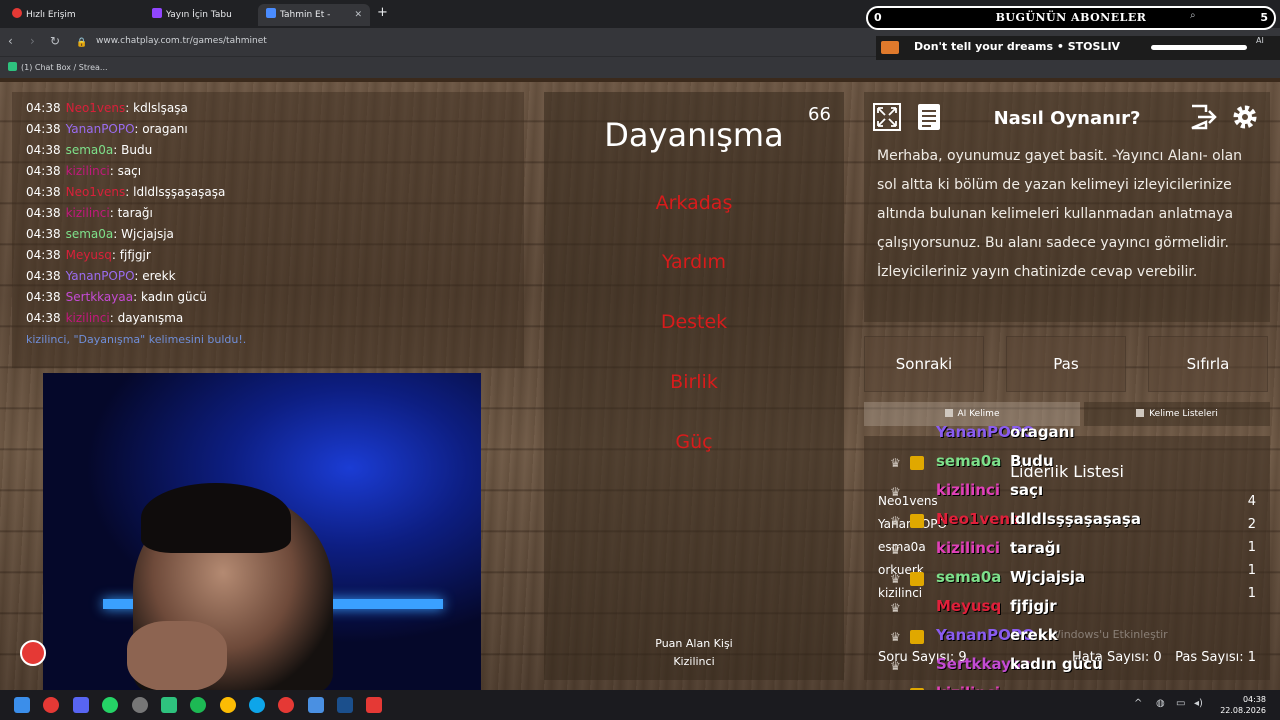 This screenshot has height=720, width=1280. Describe the element at coordinates (924, 364) in the screenshot. I see `next-button: Sonraki` at that location.